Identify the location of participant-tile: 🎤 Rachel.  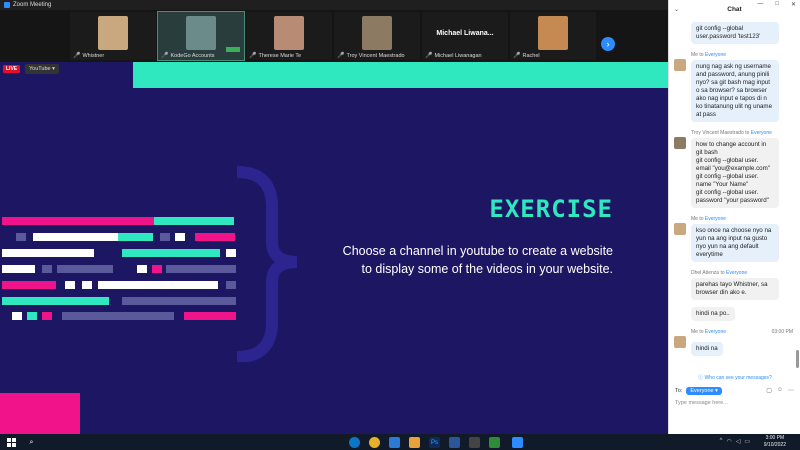
(553, 36).